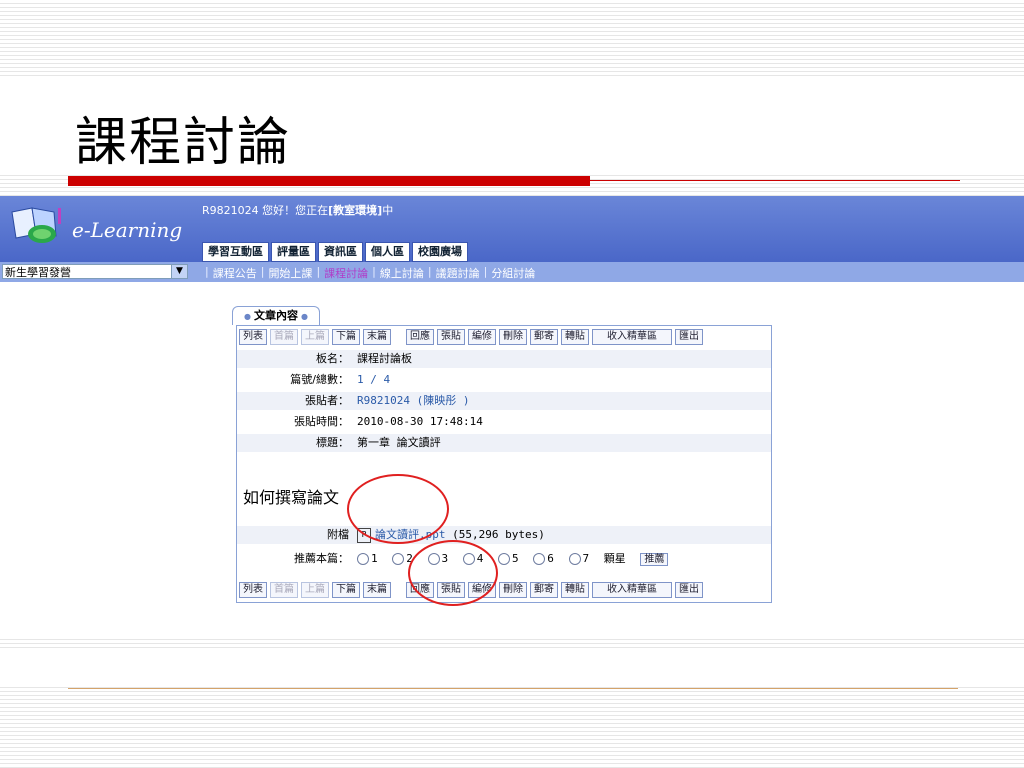  I want to click on field-value: 2010-08-30 17:48:14, so click(420, 421).